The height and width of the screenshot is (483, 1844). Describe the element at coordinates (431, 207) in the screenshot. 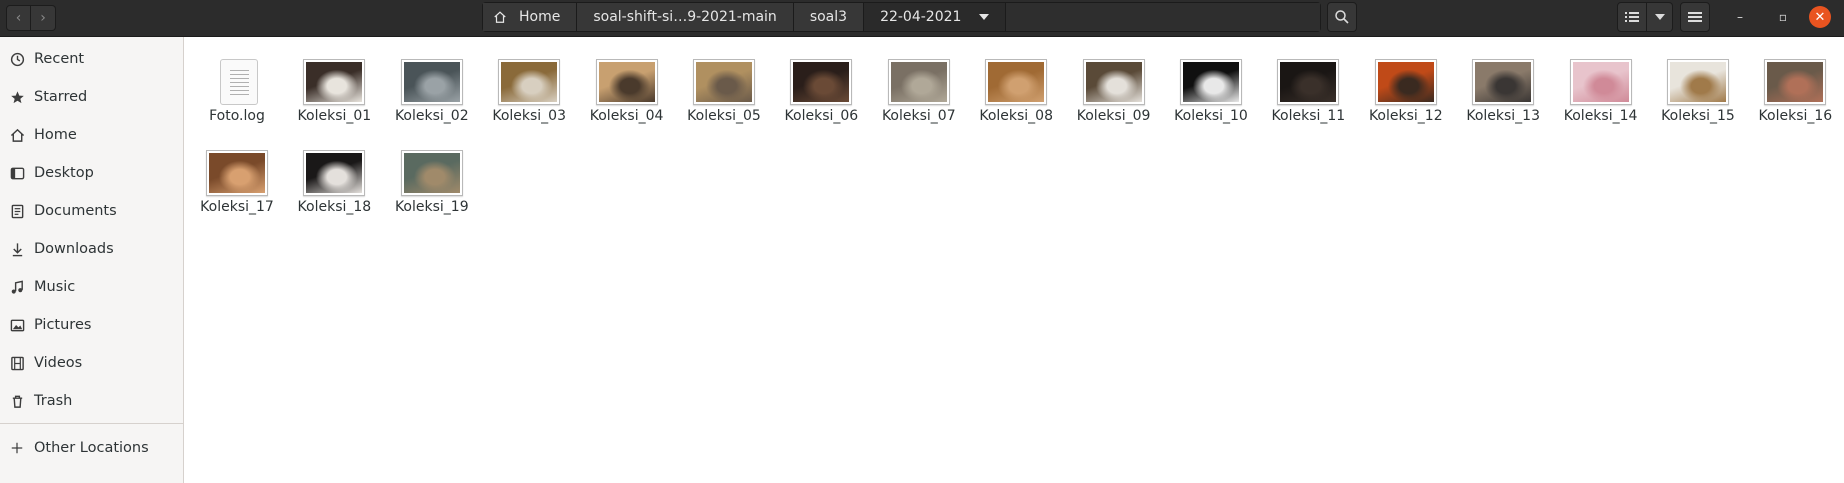

I see `file-name: Koleksi_19` at that location.